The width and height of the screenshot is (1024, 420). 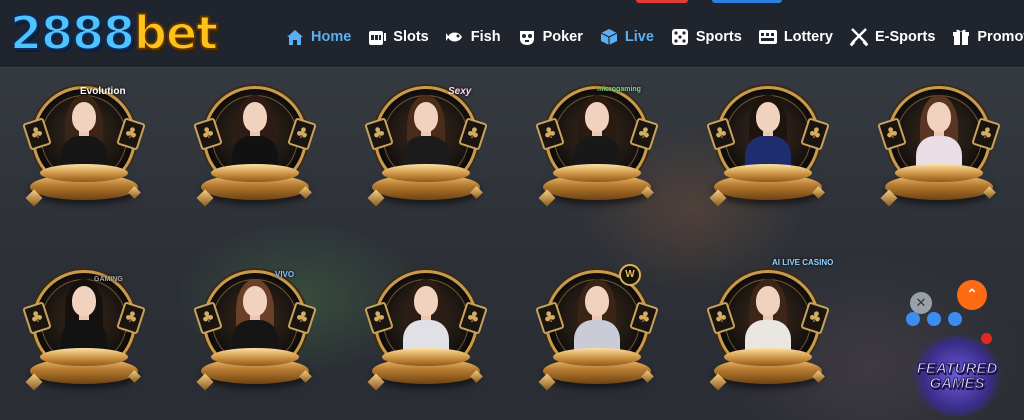 What do you see at coordinates (957, 368) in the screenshot?
I see `featured-line1: FEATURED` at bounding box center [957, 368].